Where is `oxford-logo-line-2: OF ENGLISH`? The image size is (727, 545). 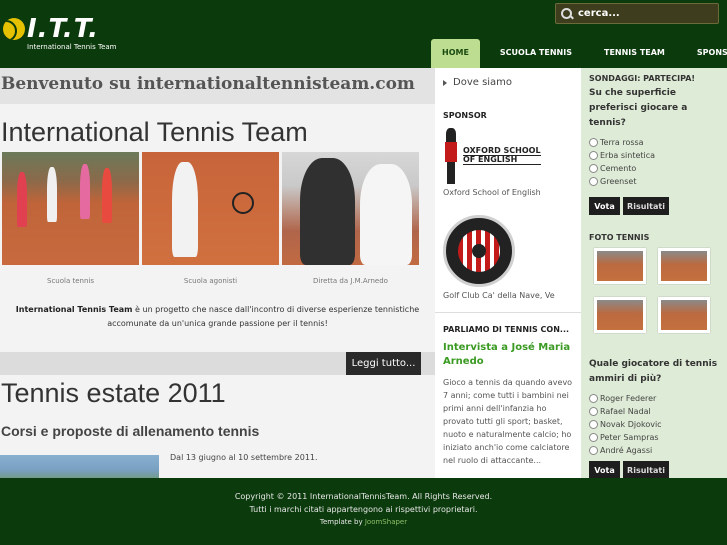 oxford-logo-line-2: OF ENGLISH is located at coordinates (502, 160).